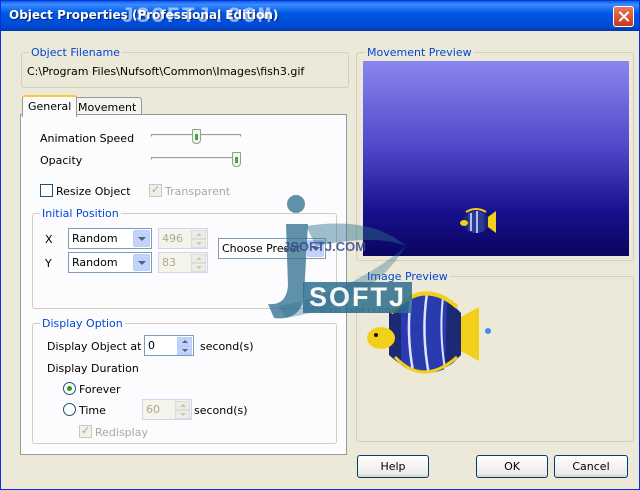 The image size is (640, 490). I want to click on resize-object-checkbox, so click(46, 190).